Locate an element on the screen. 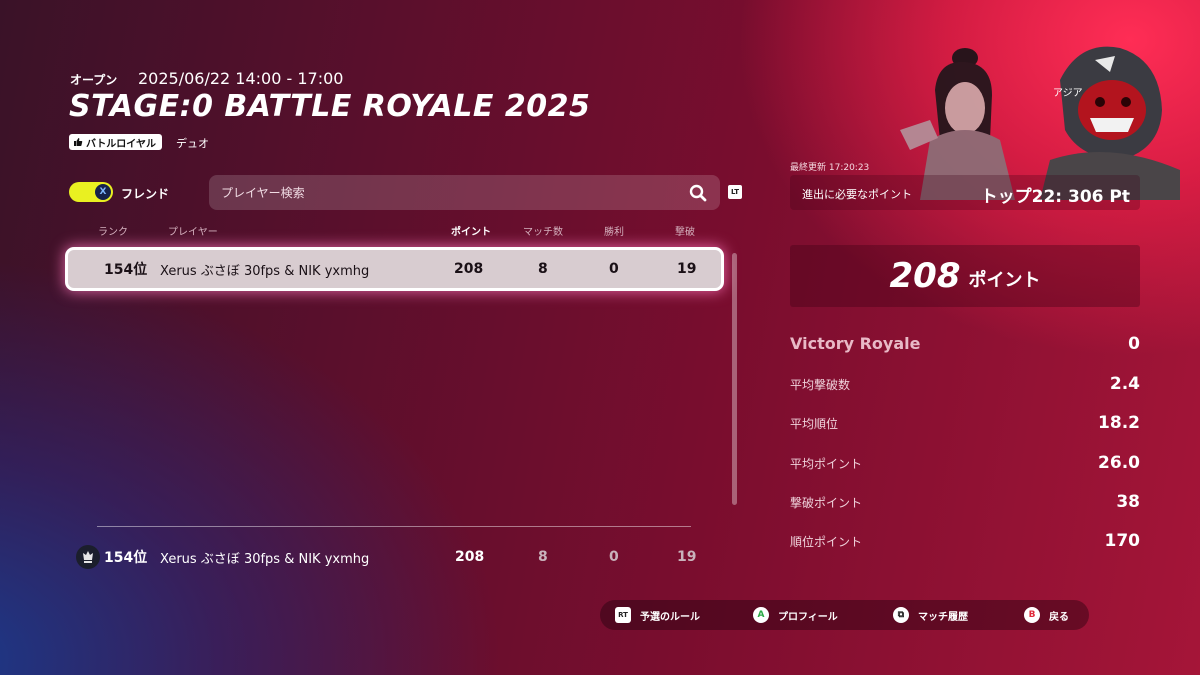  my-elims: 19 is located at coordinates (687, 557).